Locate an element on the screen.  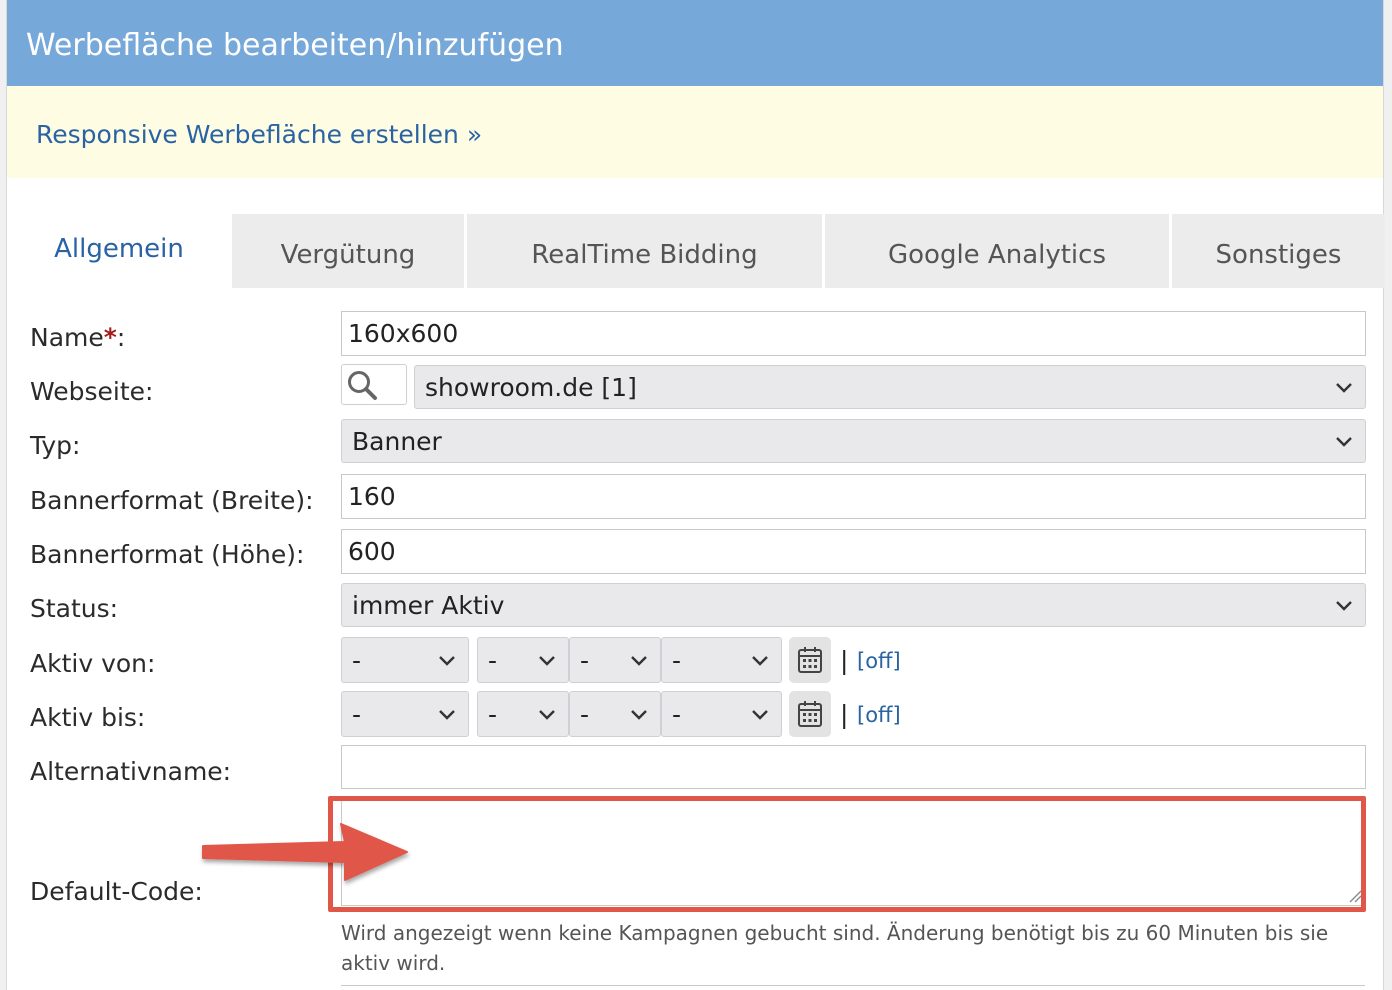
name-input: 160x600 is located at coordinates (853, 333).